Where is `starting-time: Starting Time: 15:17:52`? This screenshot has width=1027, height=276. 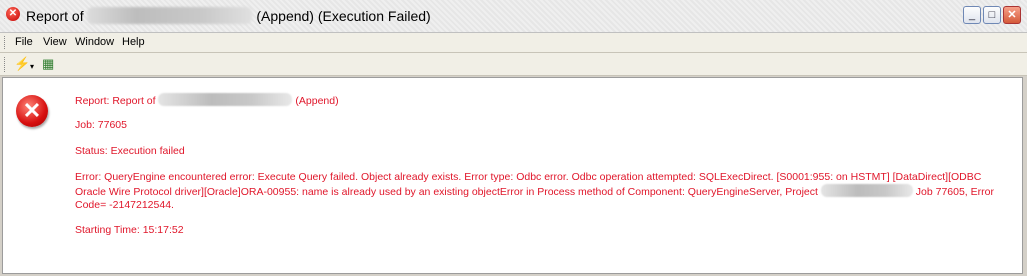 starting-time: Starting Time: 15:17:52 is located at coordinates (129, 230).